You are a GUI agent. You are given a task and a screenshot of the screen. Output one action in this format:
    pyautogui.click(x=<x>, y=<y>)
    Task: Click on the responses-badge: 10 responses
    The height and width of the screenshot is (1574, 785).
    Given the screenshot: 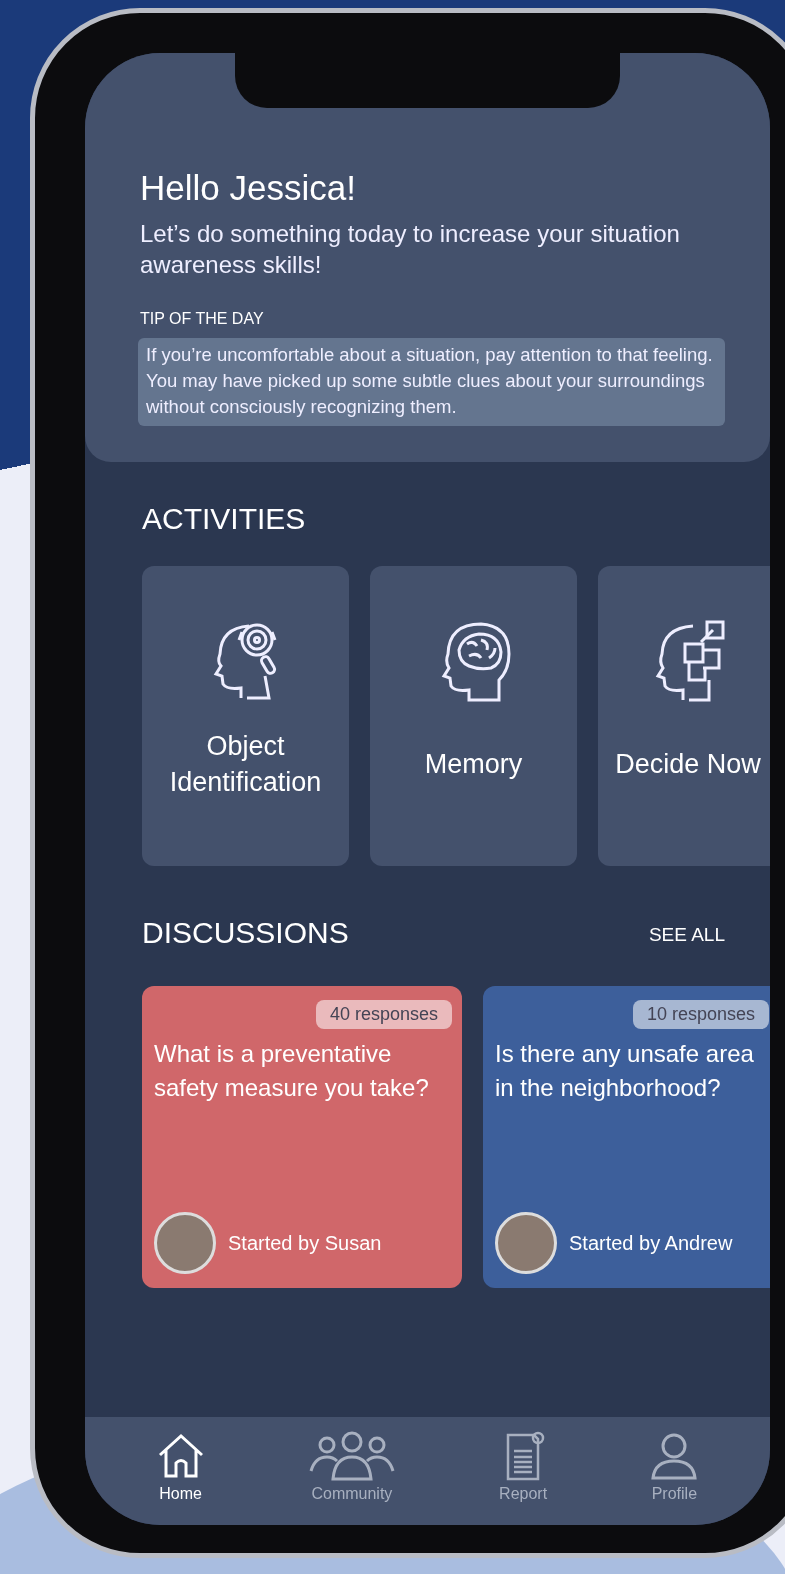 What is the action you would take?
    pyautogui.click(x=700, y=1015)
    